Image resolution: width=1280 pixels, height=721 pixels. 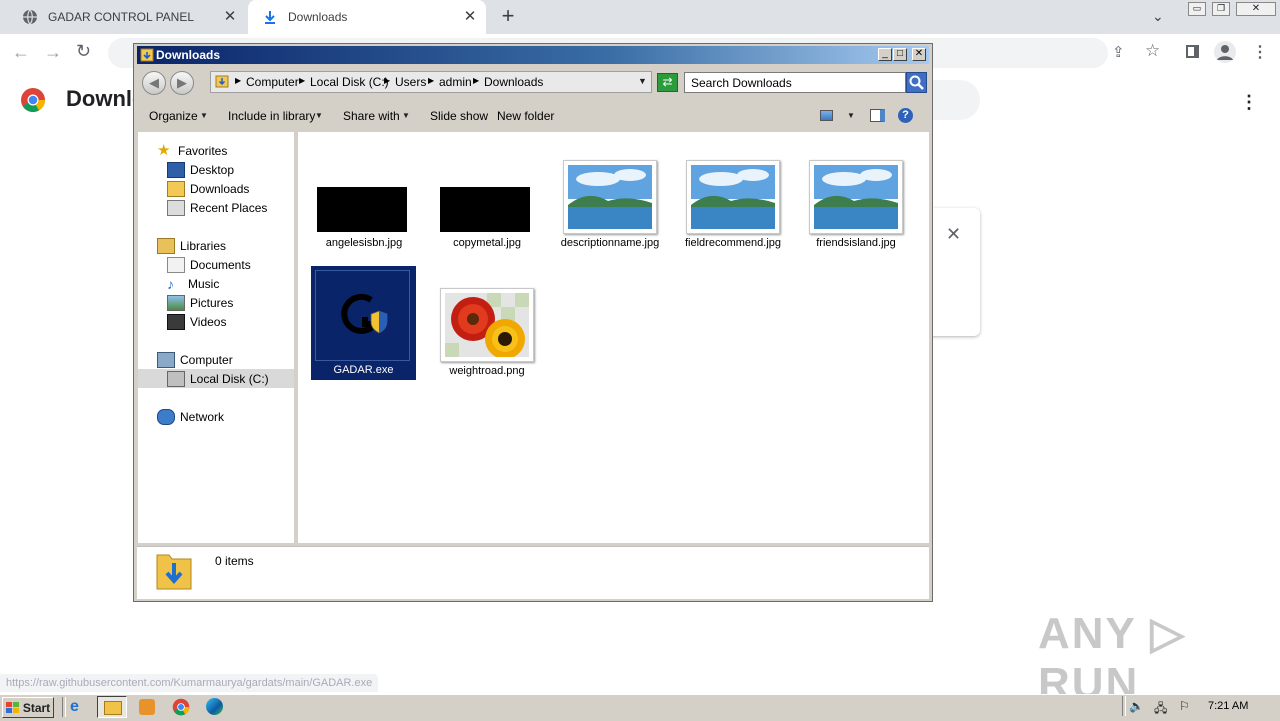 I want to click on nav-desktop: Desktop, so click(x=200, y=170).